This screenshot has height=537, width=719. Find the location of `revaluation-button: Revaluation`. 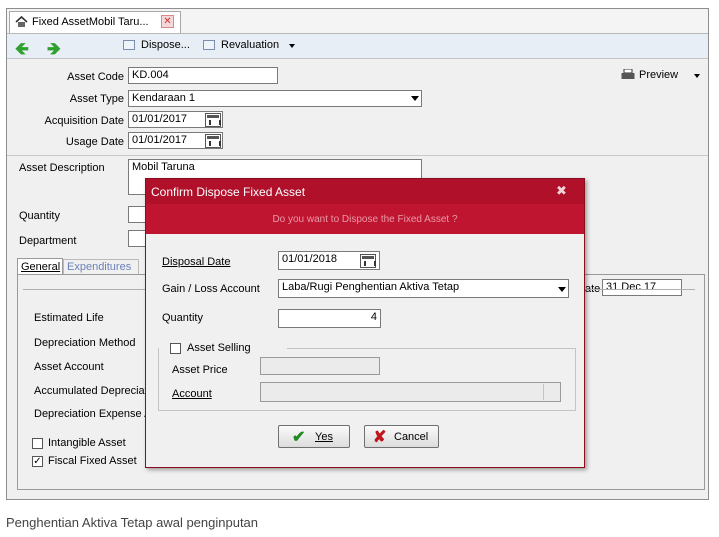

revaluation-button: Revaluation is located at coordinates (253, 46).